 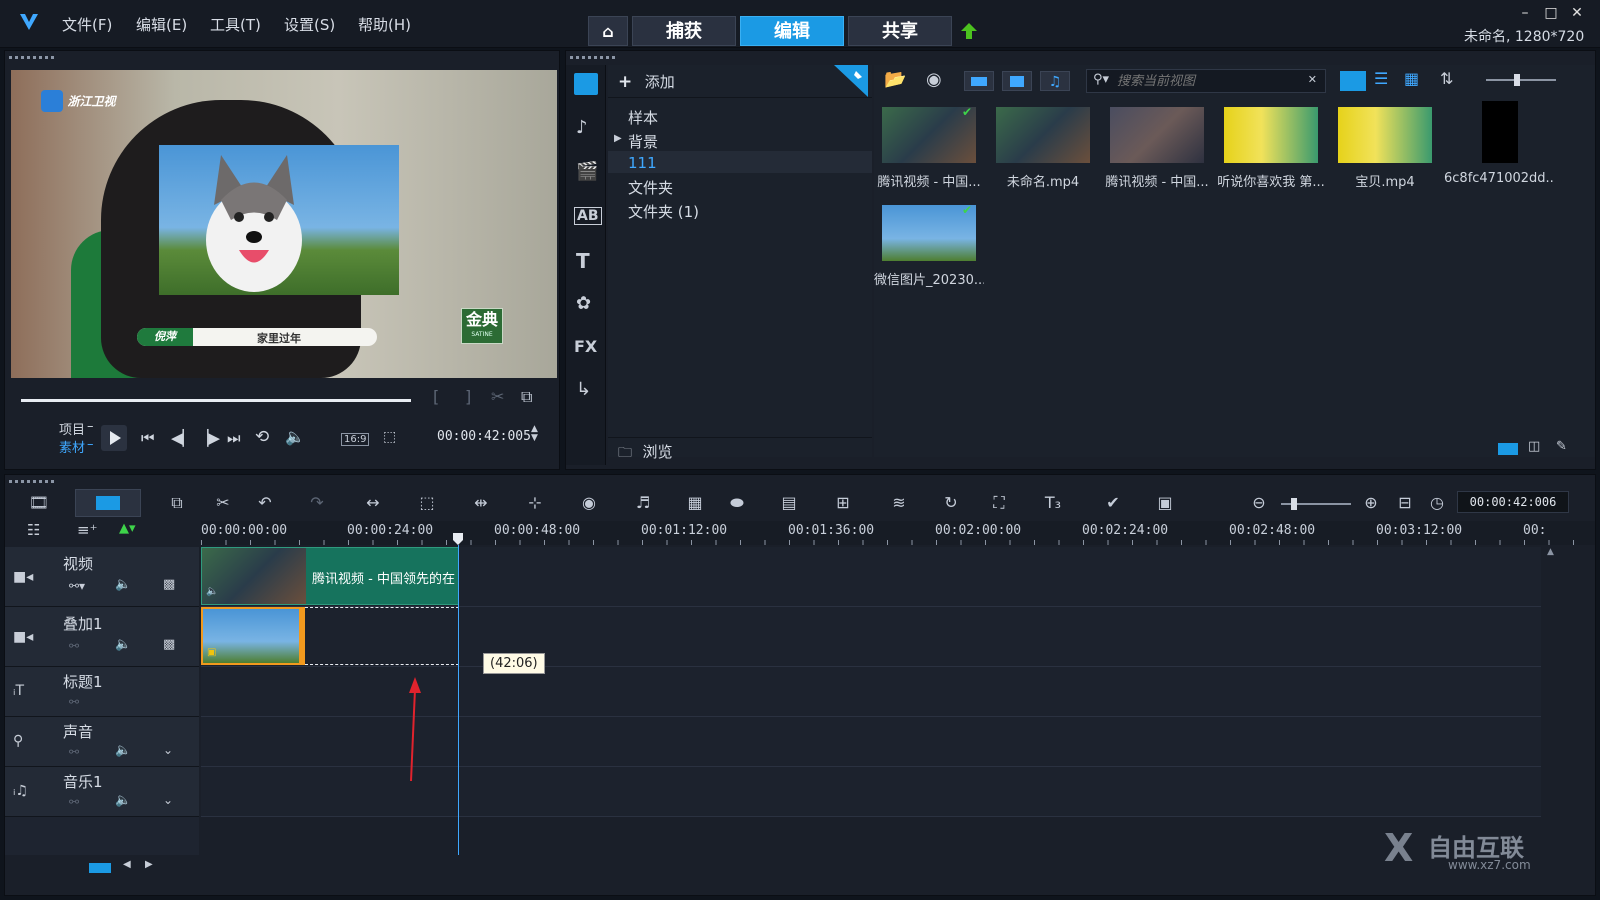 I want to click on sort-icon: ⇅, so click(x=1446, y=78).